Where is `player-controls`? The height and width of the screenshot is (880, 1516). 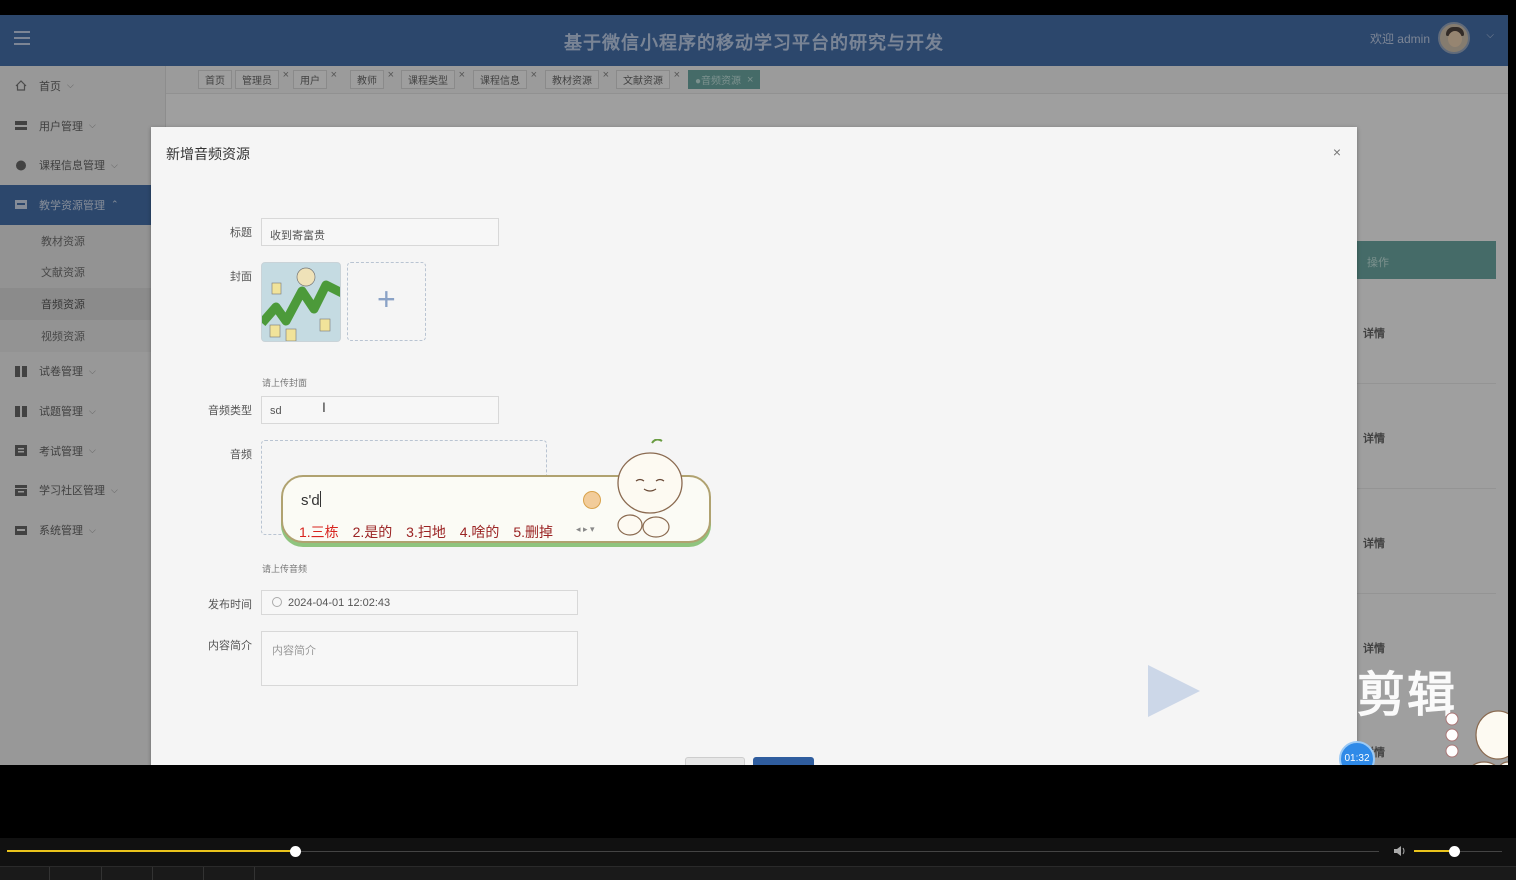
player-controls is located at coordinates (758, 859).